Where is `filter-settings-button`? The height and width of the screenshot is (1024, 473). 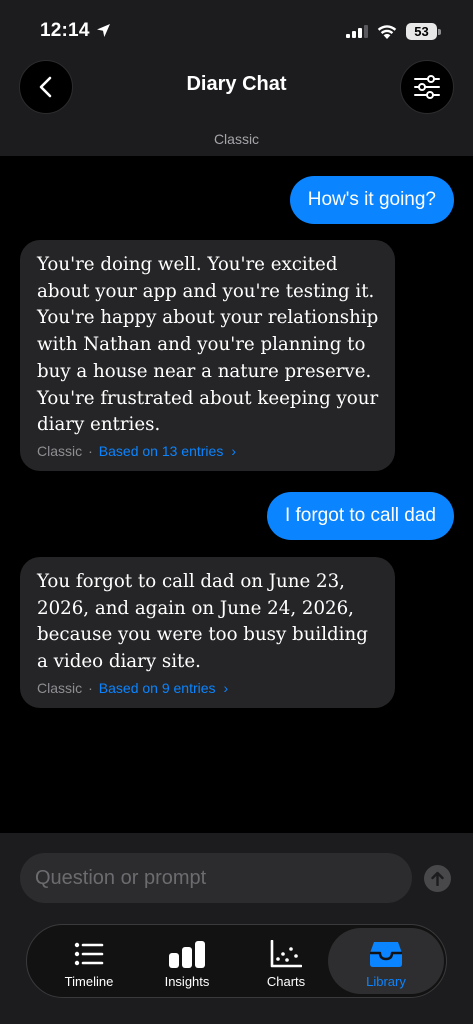
filter-settings-button is located at coordinates (427, 87).